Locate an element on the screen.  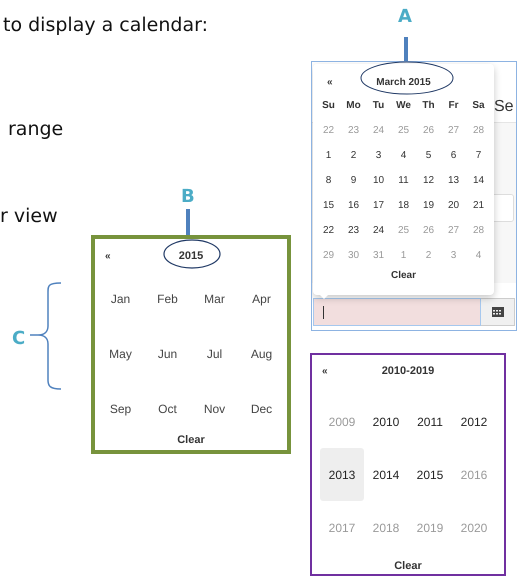
day-cell: 21 is located at coordinates (478, 205).